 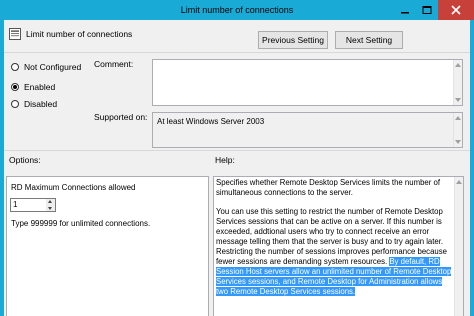 What do you see at coordinates (50, 208) in the screenshot?
I see `spin-down-icon` at bounding box center [50, 208].